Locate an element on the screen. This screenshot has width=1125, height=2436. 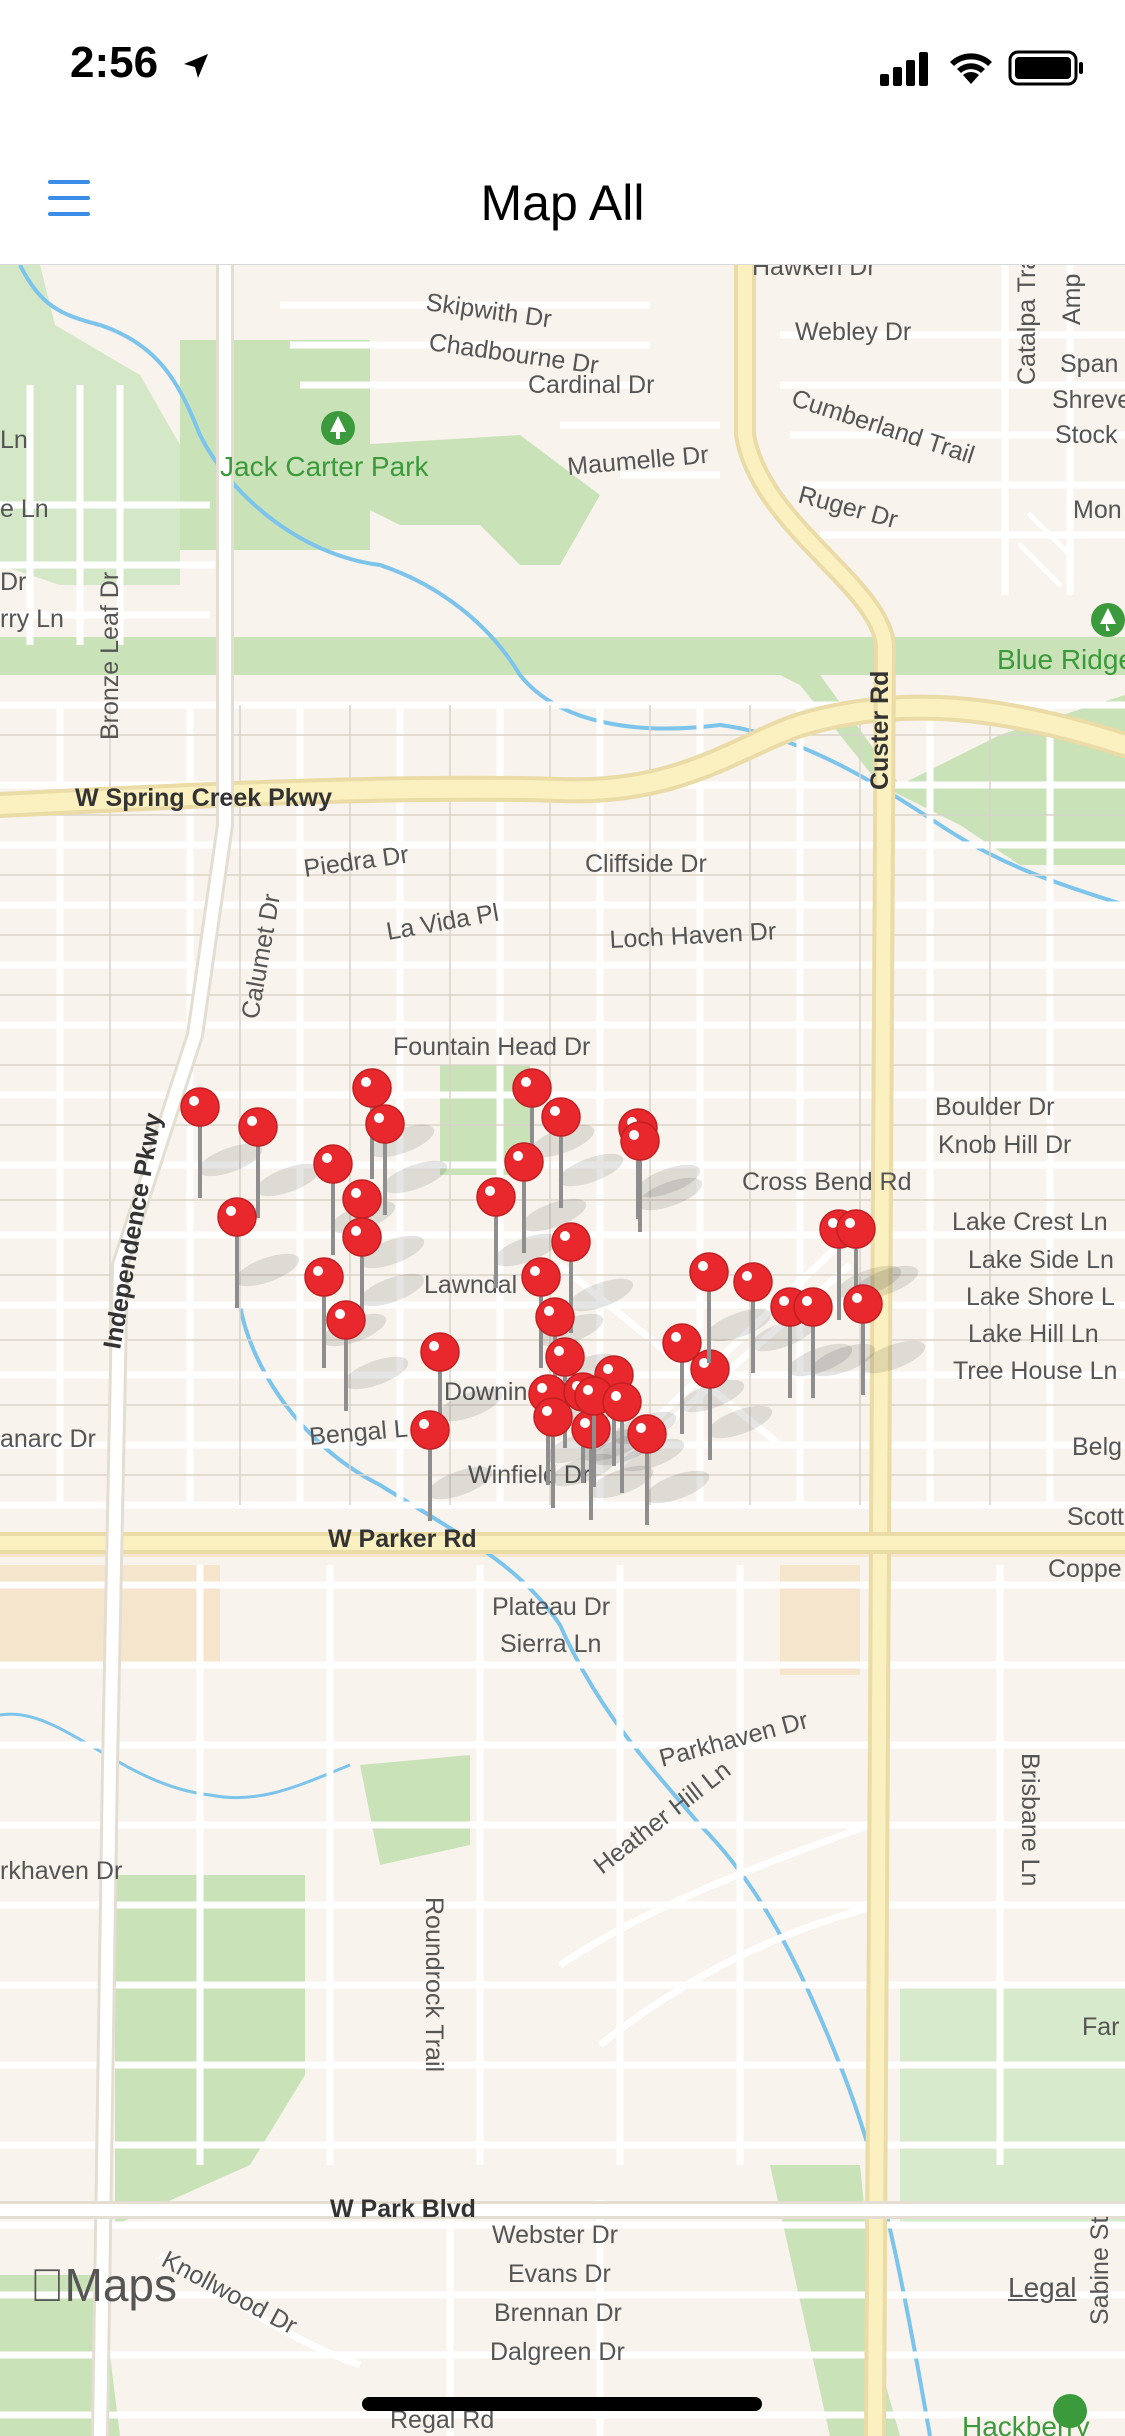
street-label: Catalpa Trail is located at coordinates (1027, 325).